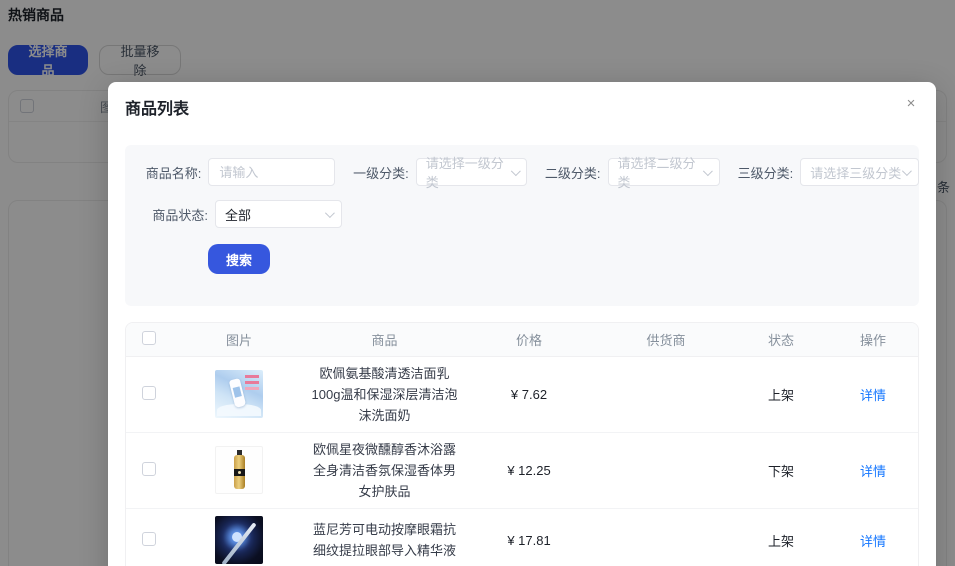 The height and width of the screenshot is (566, 955). What do you see at coordinates (529, 394) in the screenshot?
I see `product-price: ¥ 7.62` at bounding box center [529, 394].